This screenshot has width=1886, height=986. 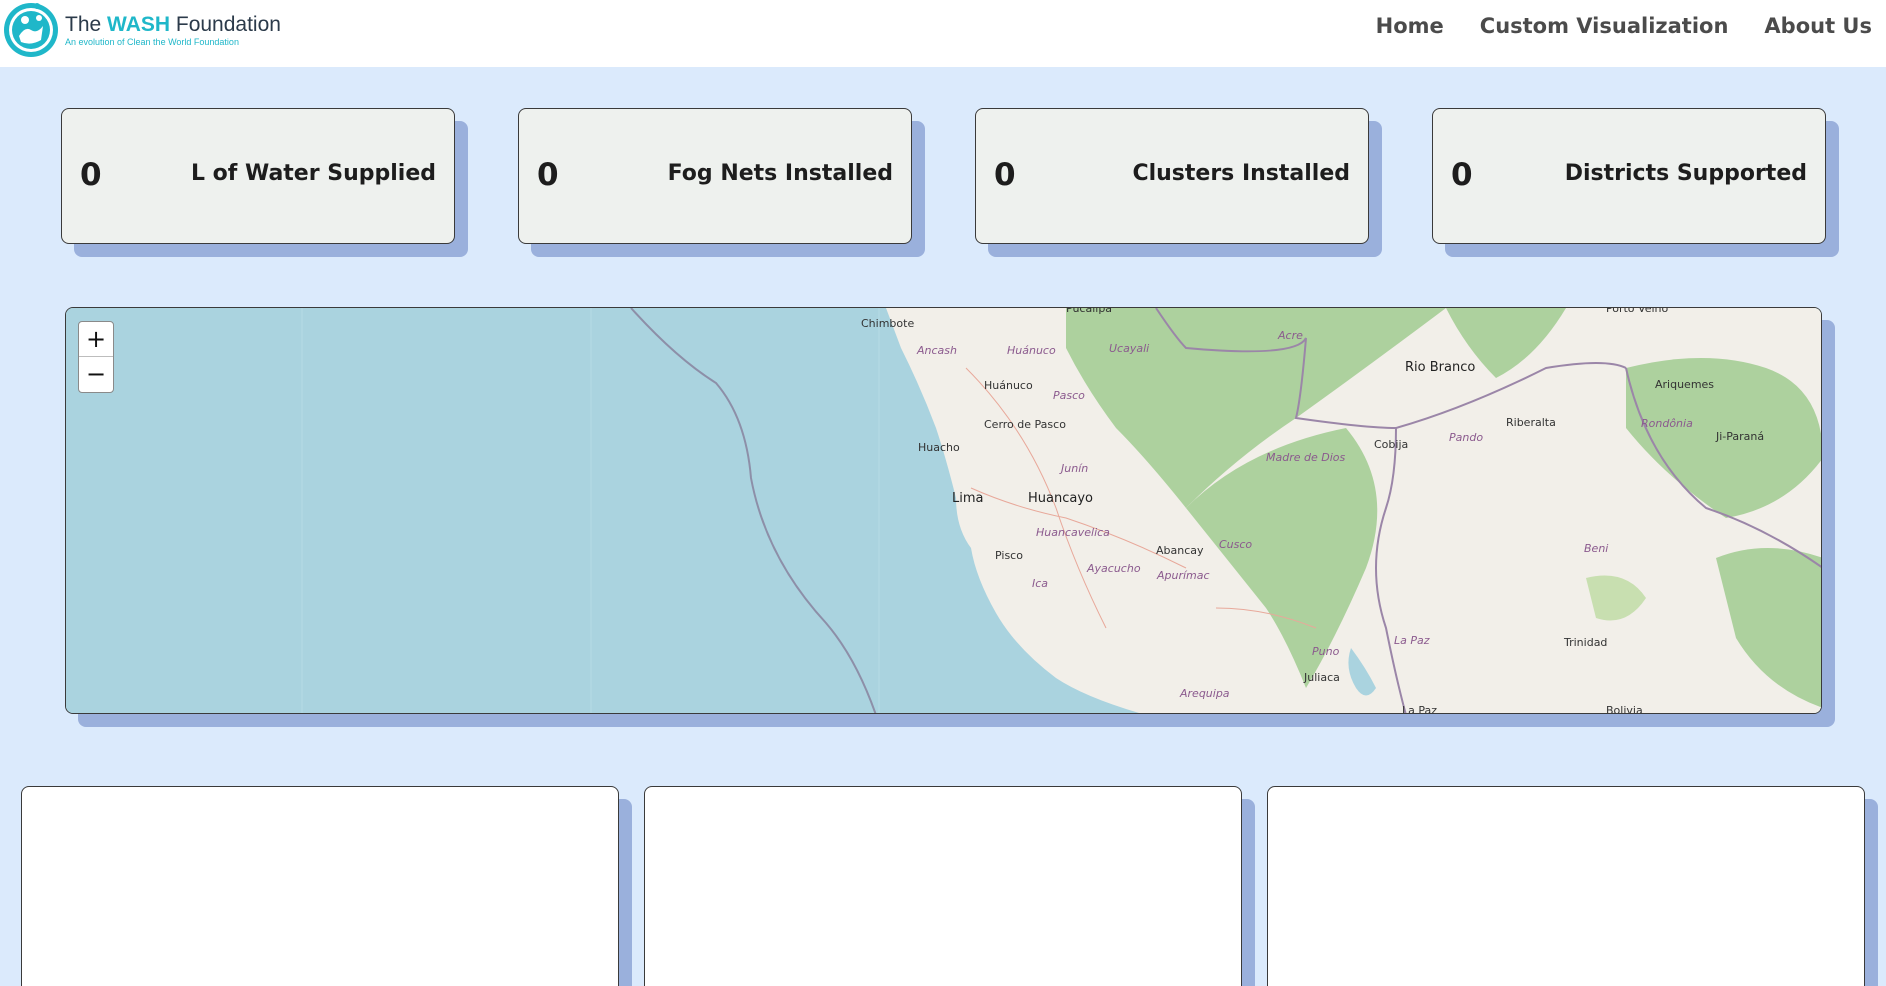 What do you see at coordinates (937, 350) in the screenshot?
I see `map-label: Ancash` at bounding box center [937, 350].